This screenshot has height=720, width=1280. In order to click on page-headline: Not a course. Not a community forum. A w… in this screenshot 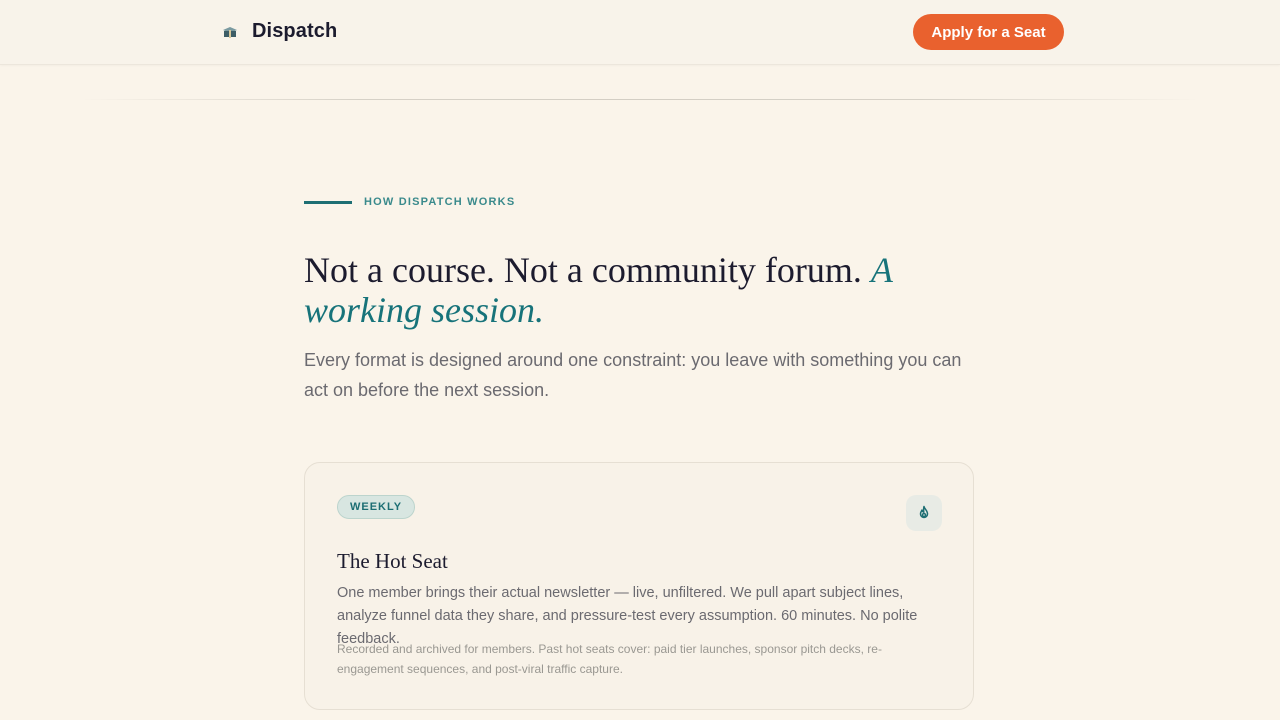, I will do `click(624, 290)`.